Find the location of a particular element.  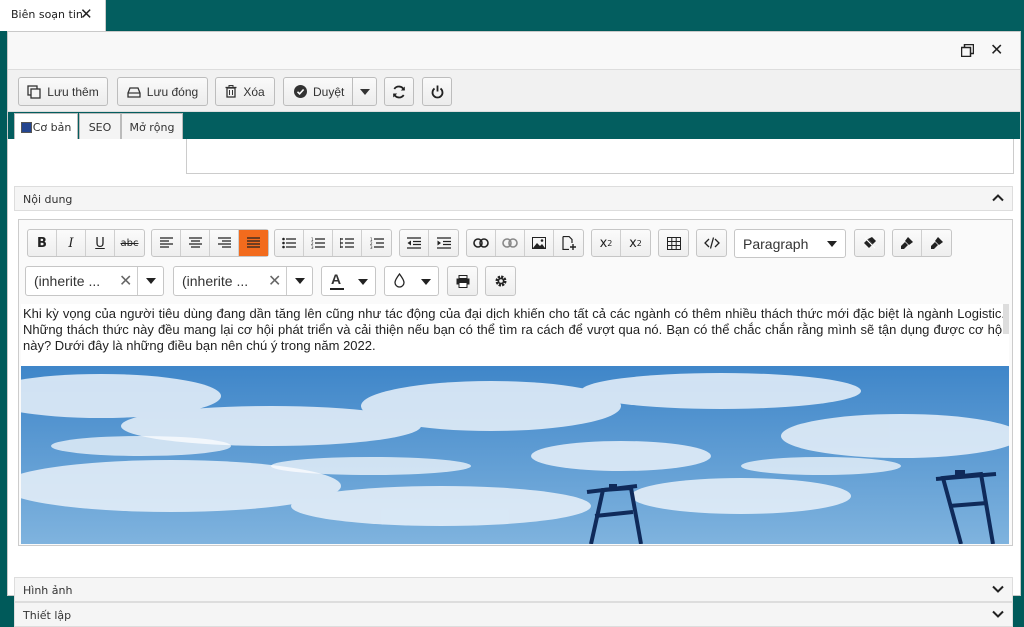

gear-icon is located at coordinates (500, 281).